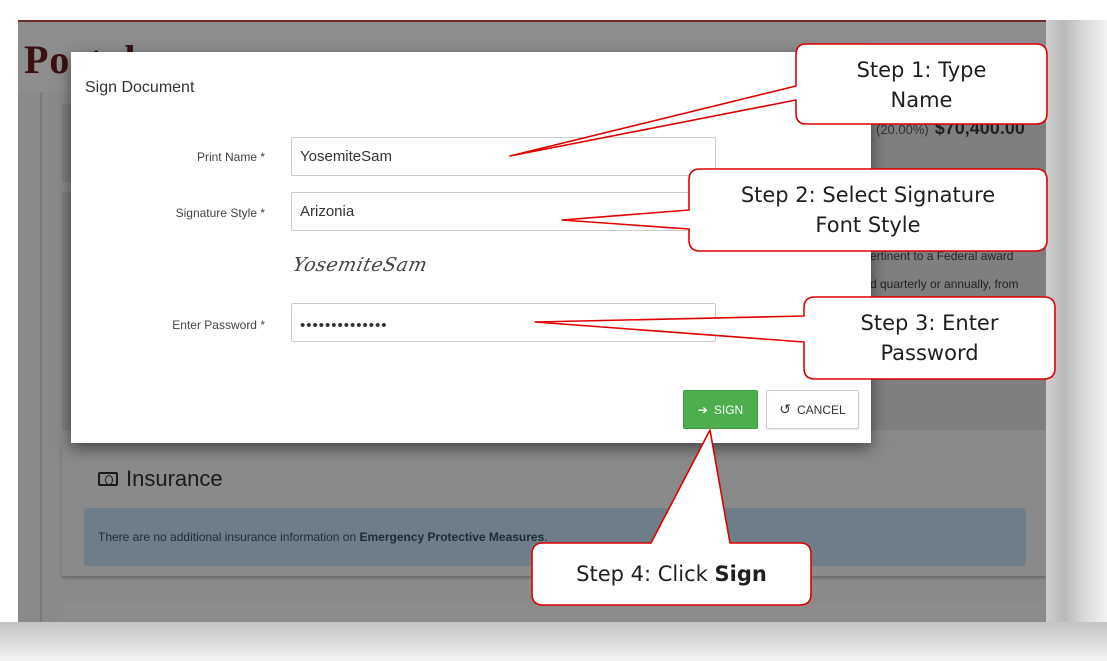  What do you see at coordinates (645, 574) in the screenshot?
I see `callout-step4-prefix: Step 4: Click` at bounding box center [645, 574].